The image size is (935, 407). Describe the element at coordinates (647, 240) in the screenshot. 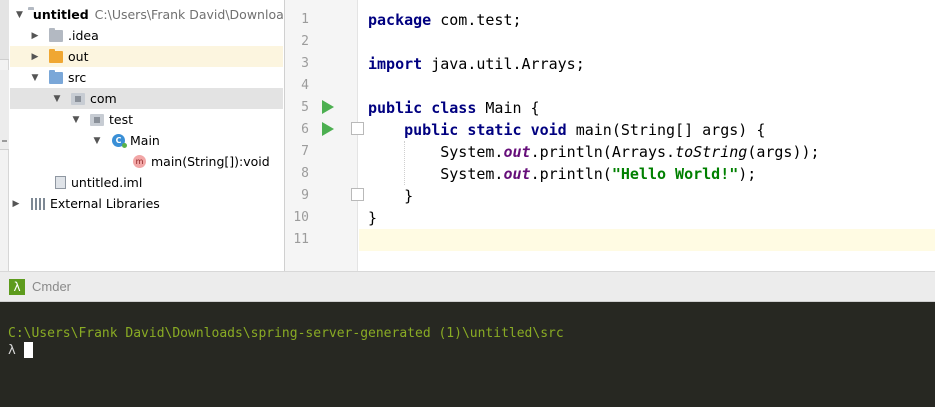

I see `current-line-highlight` at that location.